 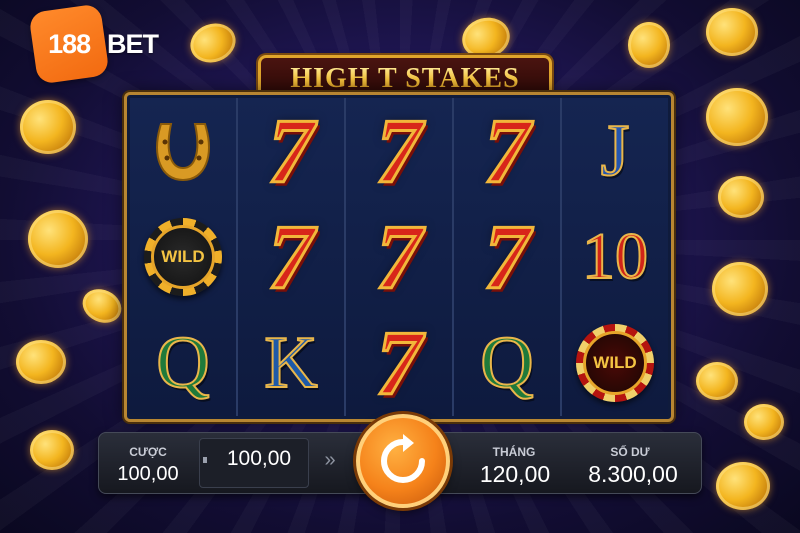 I want to click on reel-3: 7 7 7, so click(x=400, y=257).